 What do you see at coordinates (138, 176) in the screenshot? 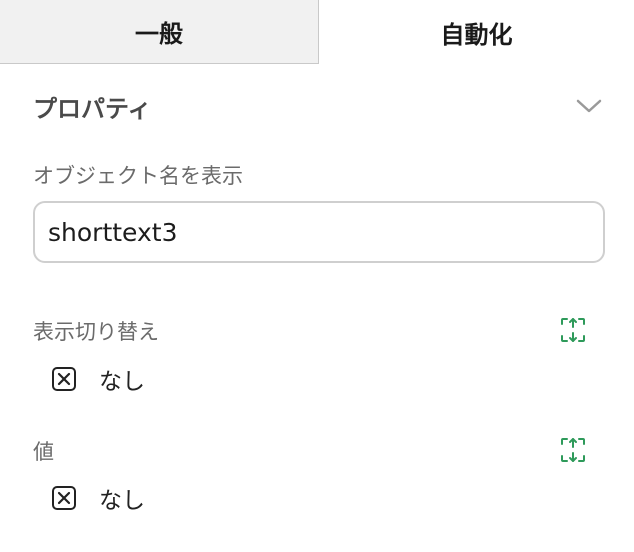
I see `display-name-label: オブジェクト名を表示` at bounding box center [138, 176].